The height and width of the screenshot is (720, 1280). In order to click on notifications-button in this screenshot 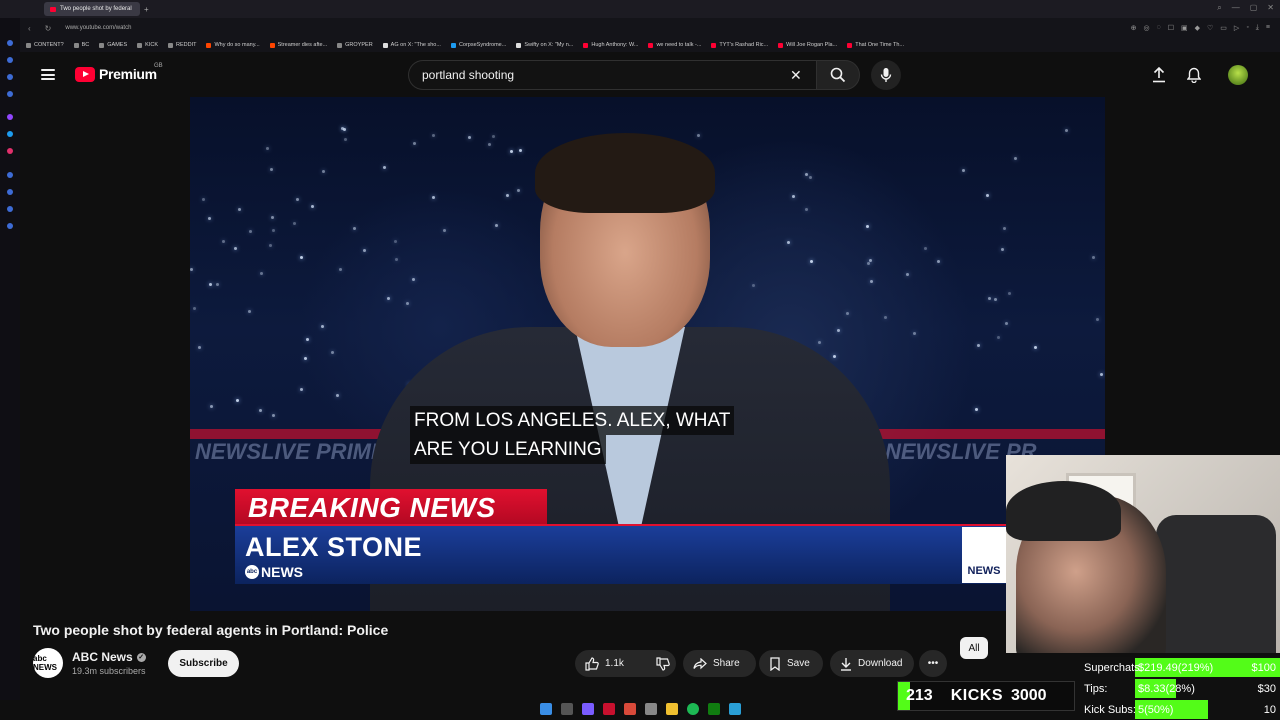, I will do `click(1194, 75)`.